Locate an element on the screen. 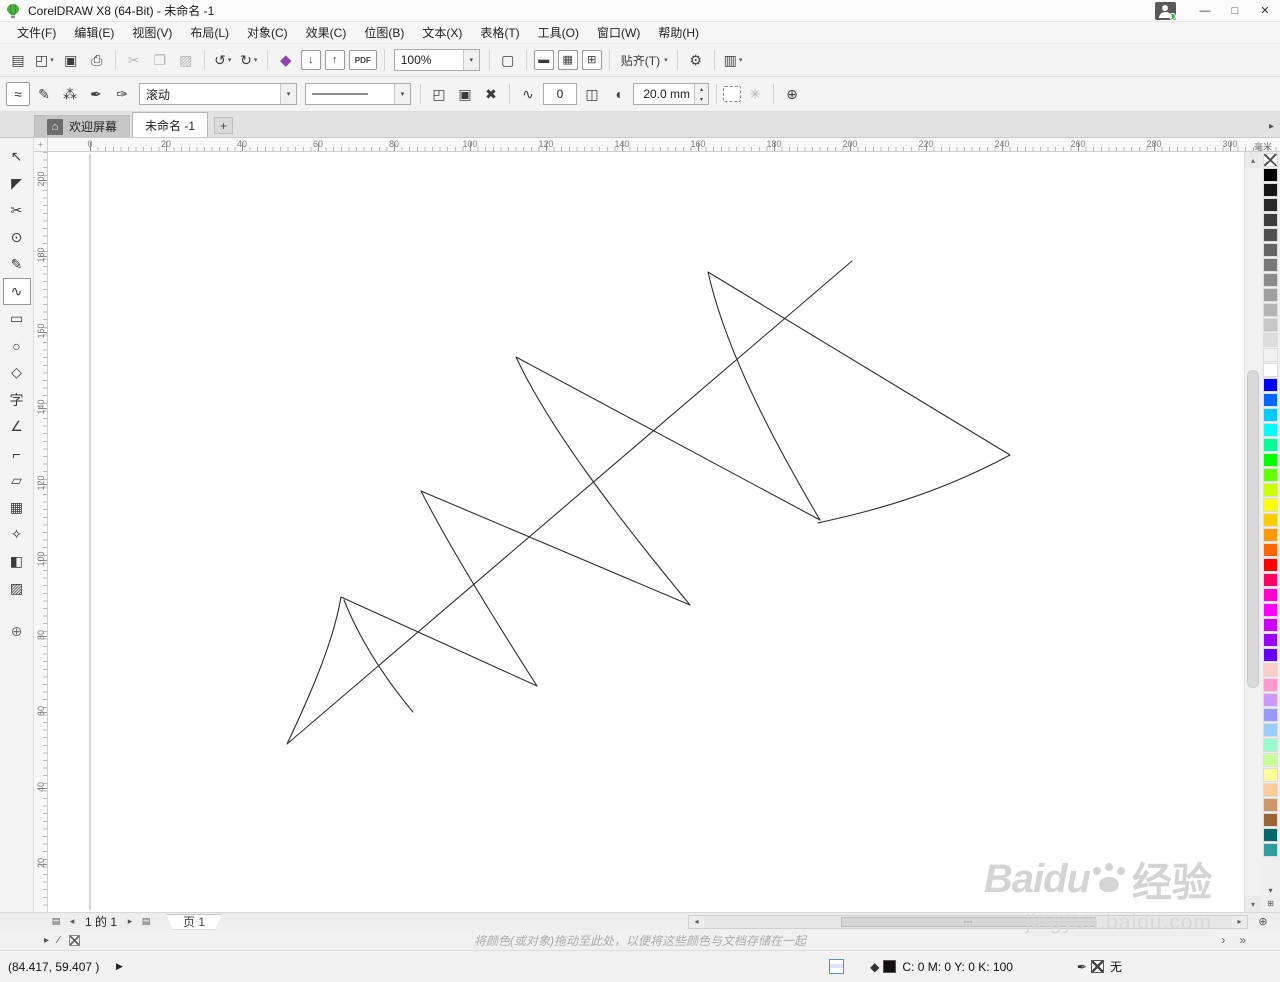 The image size is (1280, 982). mesh-fill-tool: ▨ is located at coordinates (17, 588).